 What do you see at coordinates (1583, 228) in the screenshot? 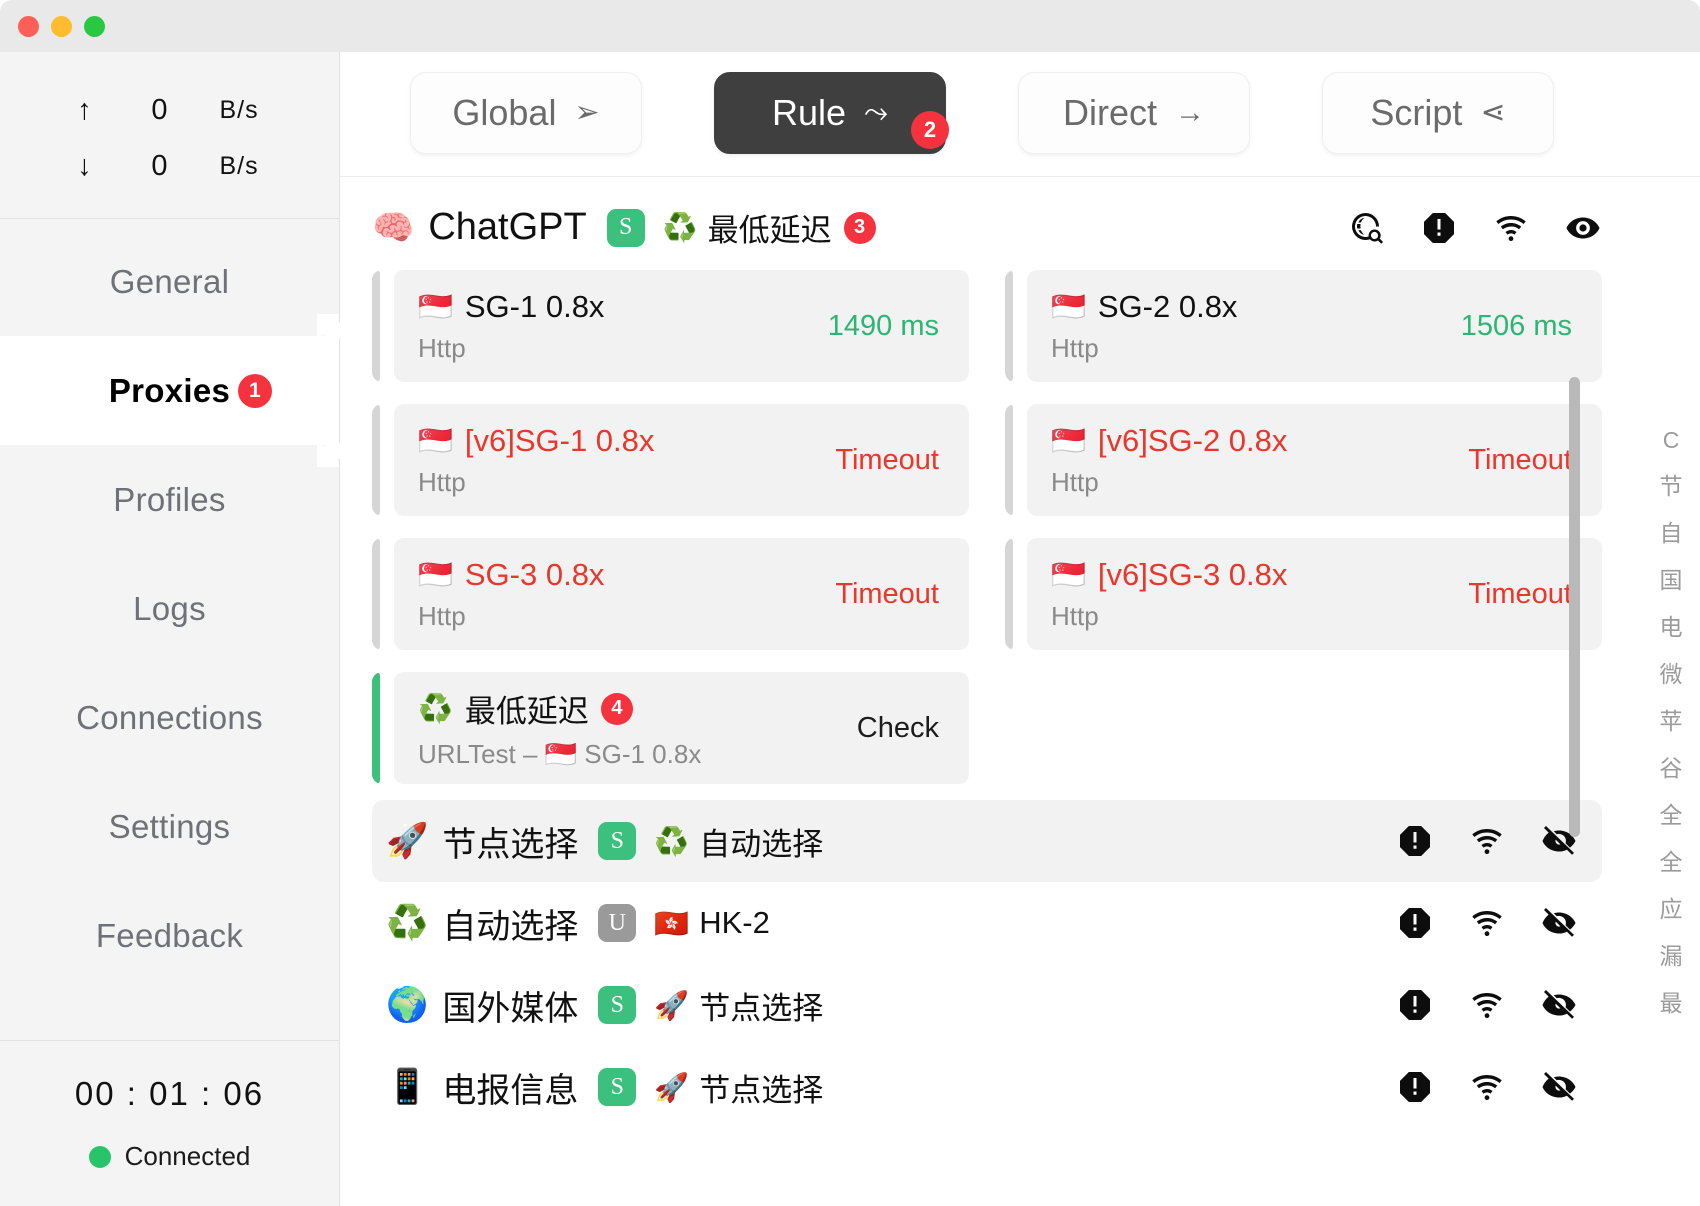
I see `eye-icon` at bounding box center [1583, 228].